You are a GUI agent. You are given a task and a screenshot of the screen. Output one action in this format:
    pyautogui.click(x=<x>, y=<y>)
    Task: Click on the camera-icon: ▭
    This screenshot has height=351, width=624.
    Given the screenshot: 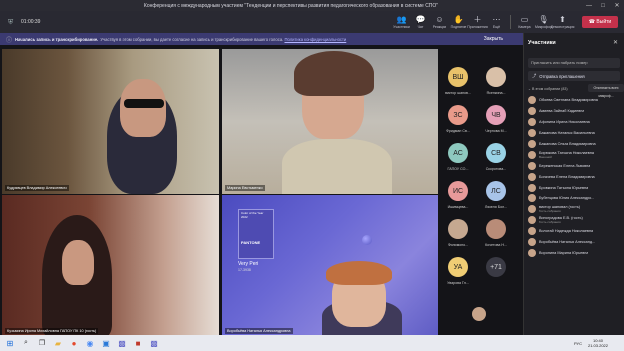 What is the action you would take?
    pyautogui.click(x=524, y=19)
    